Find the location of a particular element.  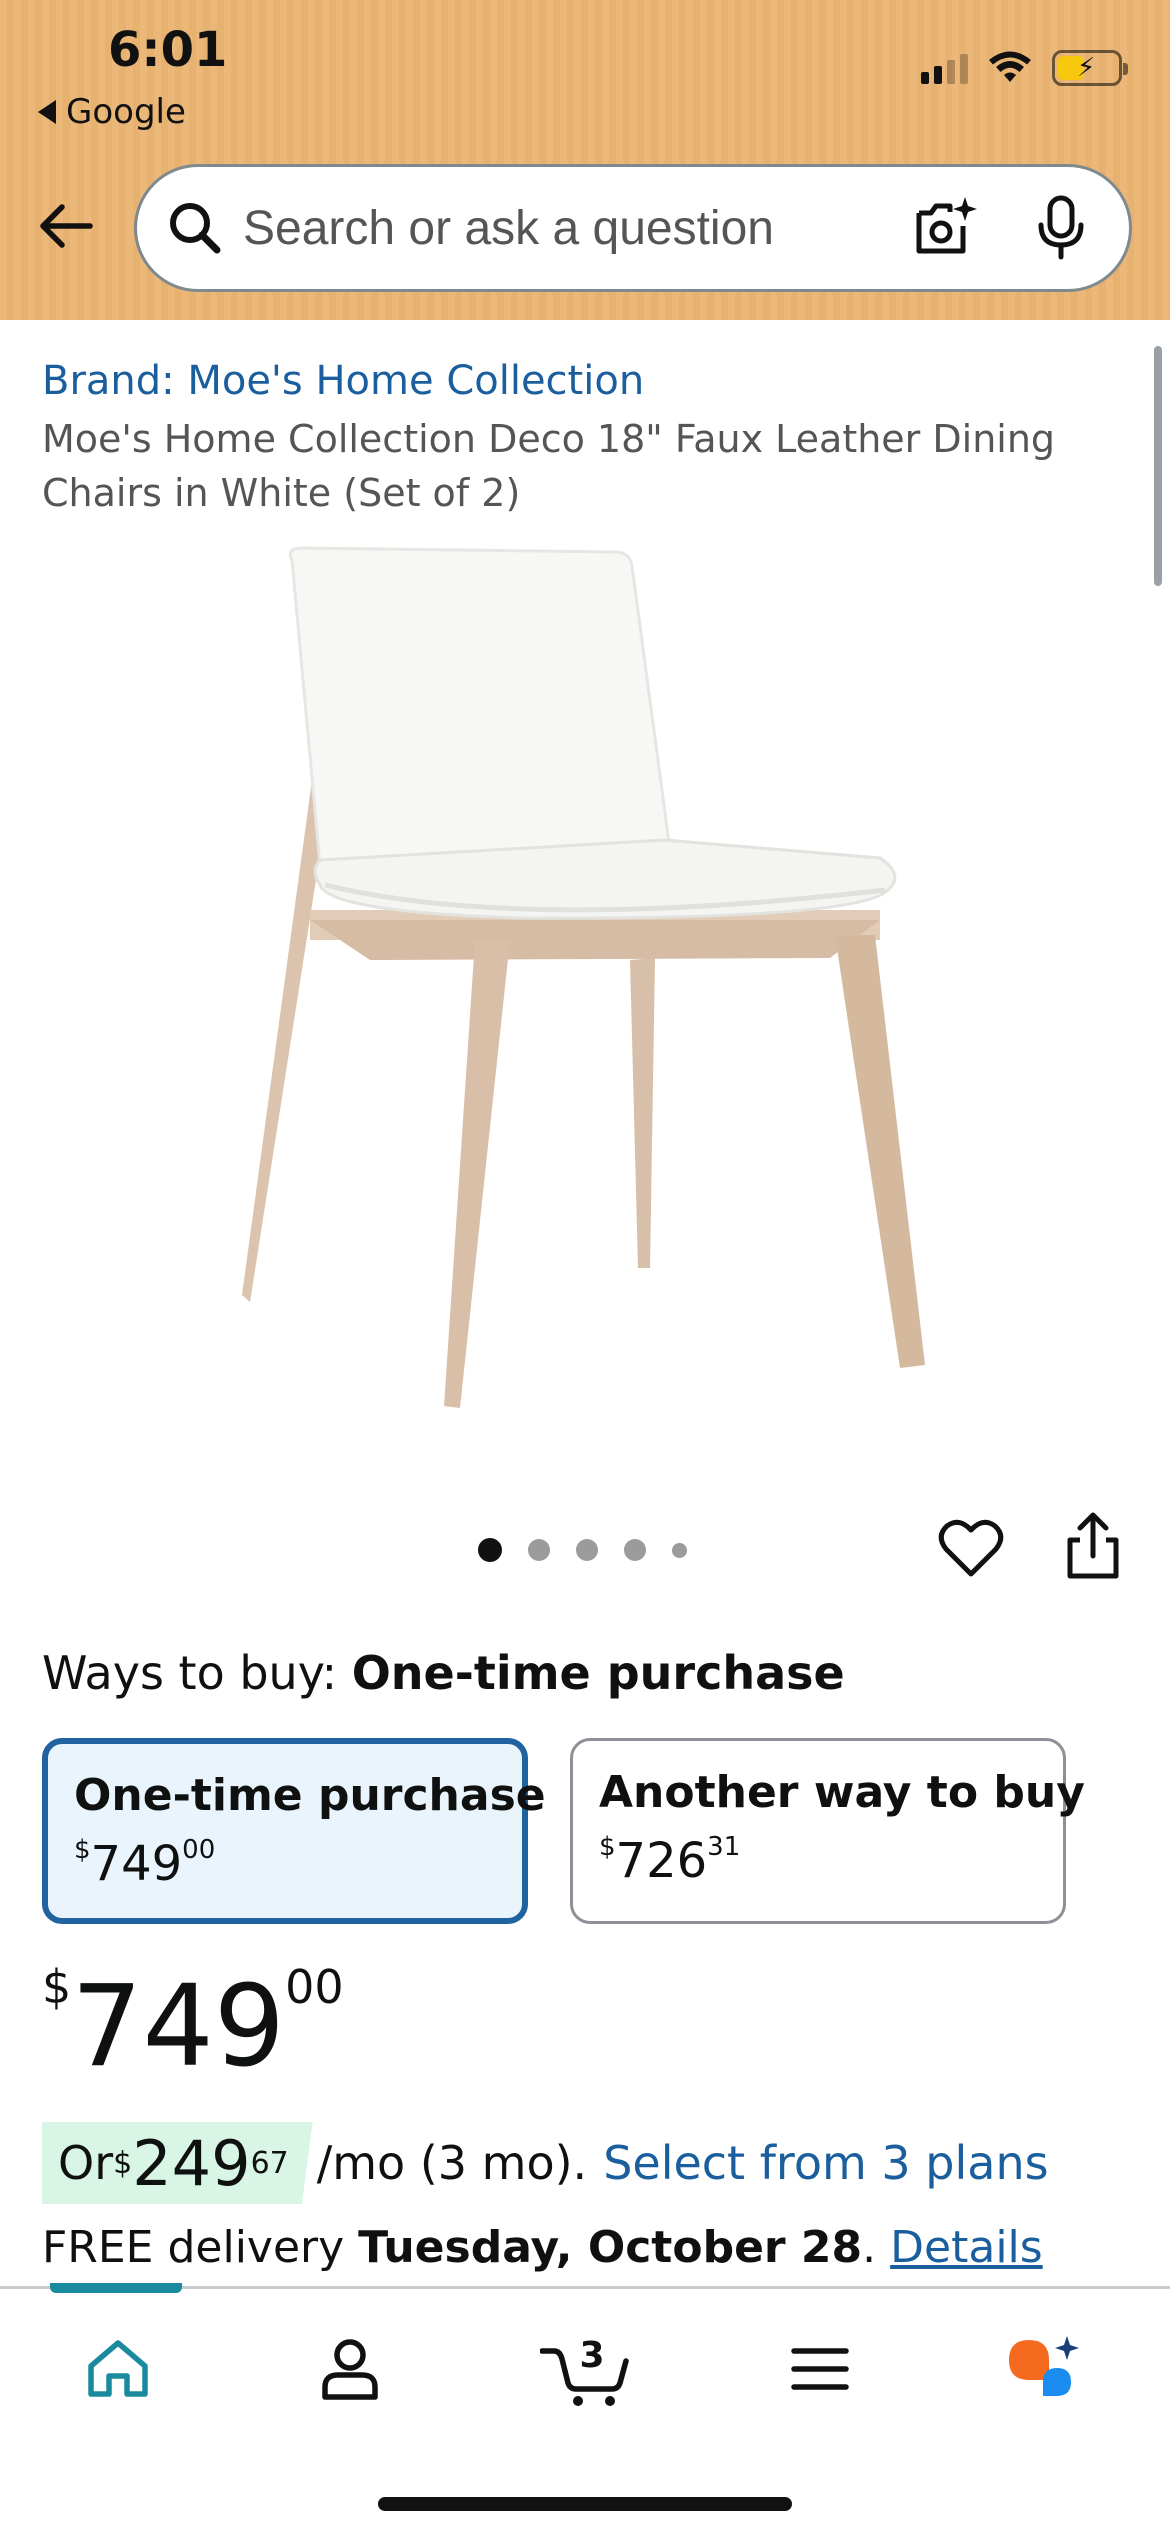

status-indicators: ⚡ is located at coordinates (1024, 68).